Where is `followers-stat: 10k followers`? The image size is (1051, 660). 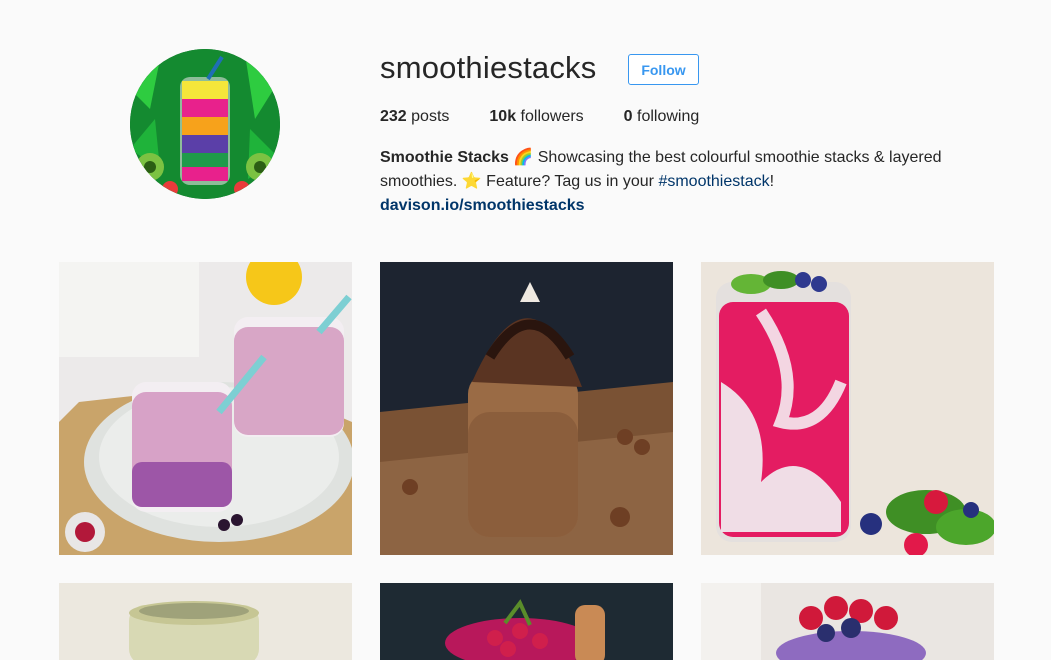 followers-stat: 10k followers is located at coordinates (536, 117).